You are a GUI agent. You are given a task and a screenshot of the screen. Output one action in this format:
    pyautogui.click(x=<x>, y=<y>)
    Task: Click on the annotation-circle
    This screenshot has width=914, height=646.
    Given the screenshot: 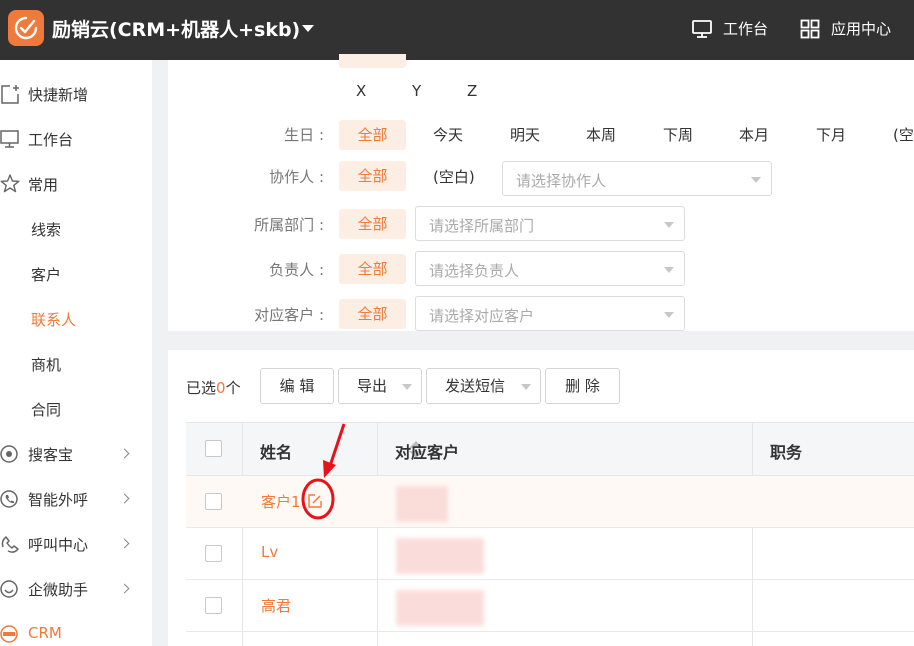 What is the action you would take?
    pyautogui.click(x=318, y=499)
    